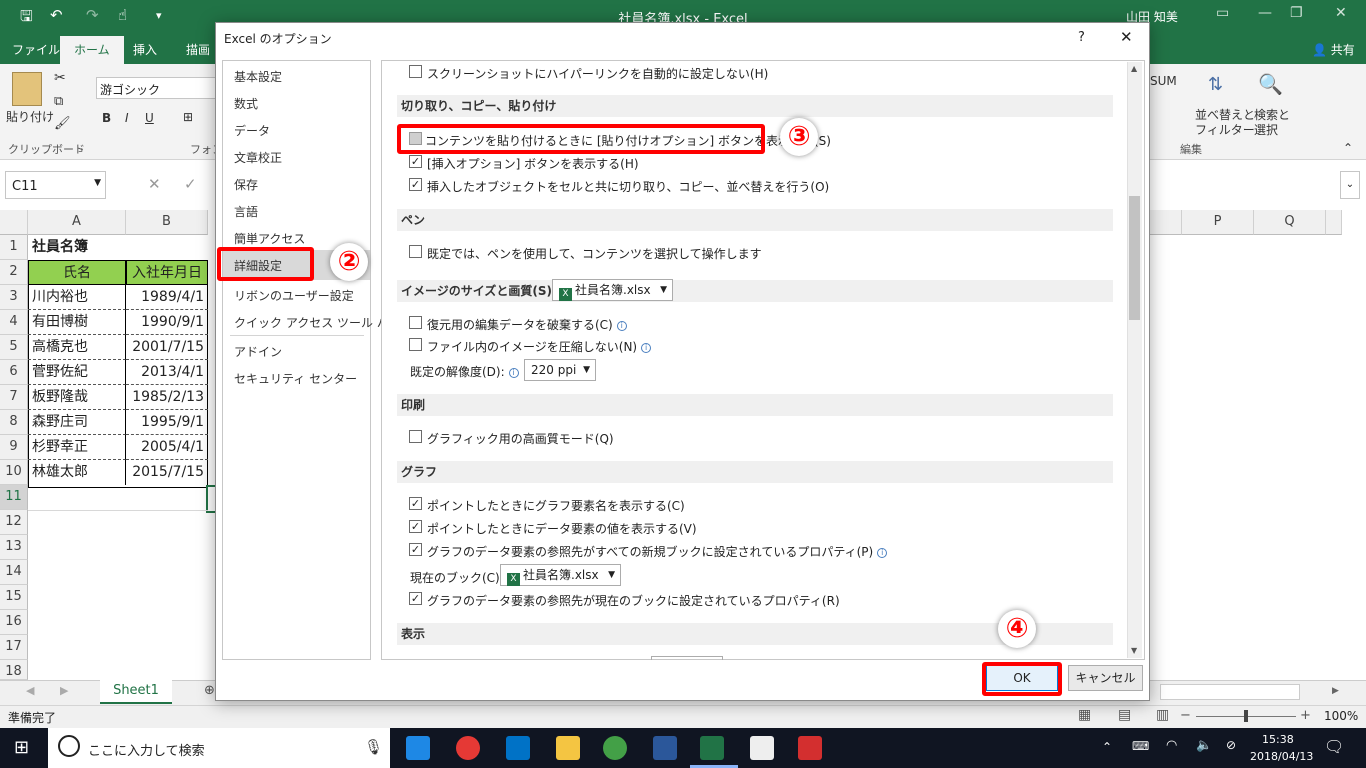 The image size is (1366, 768). What do you see at coordinates (317, 322) in the screenshot?
I see `nav-item-quick-access-toolbar: クイック アクセス ツール バー` at bounding box center [317, 322].